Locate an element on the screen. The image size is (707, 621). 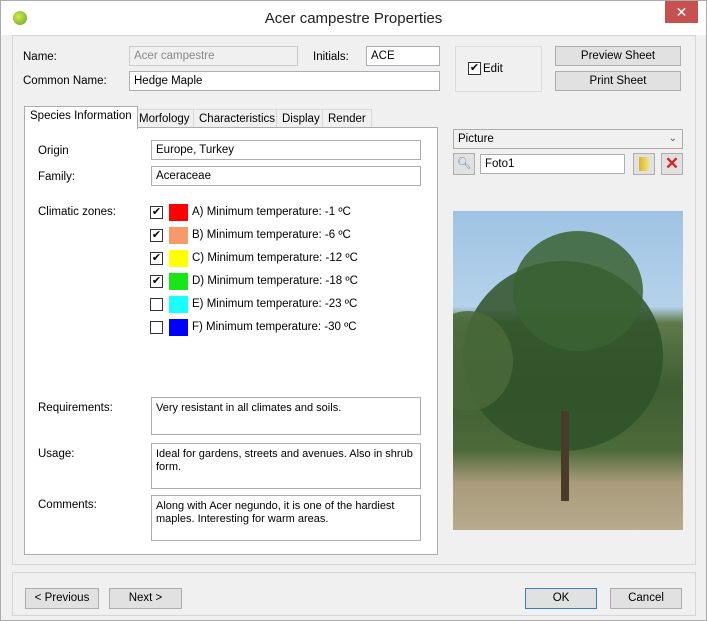
window-title: Acer campestre Properties is located at coordinates (353, 18).